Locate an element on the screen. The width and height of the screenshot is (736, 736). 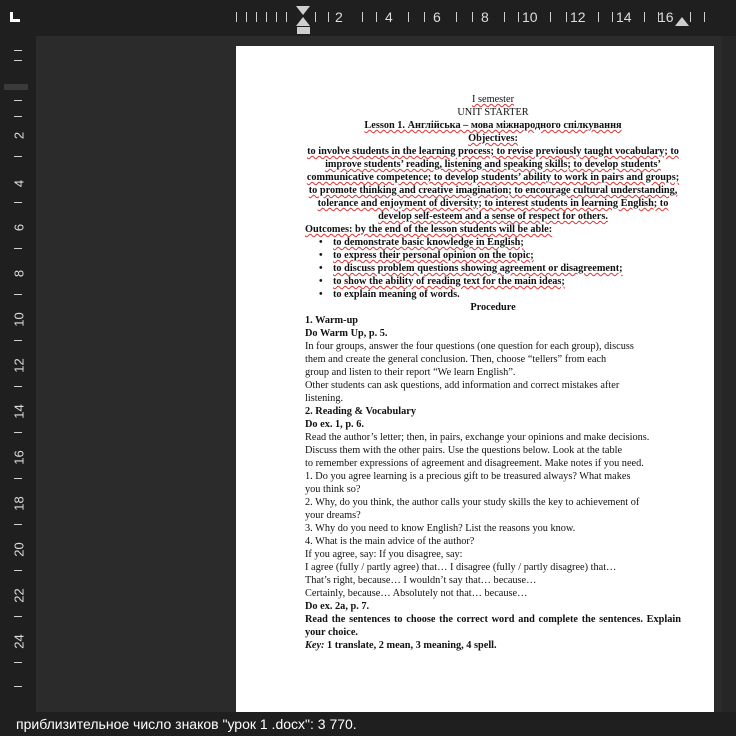
ruler-label: 18 is located at coordinates (19, 503).